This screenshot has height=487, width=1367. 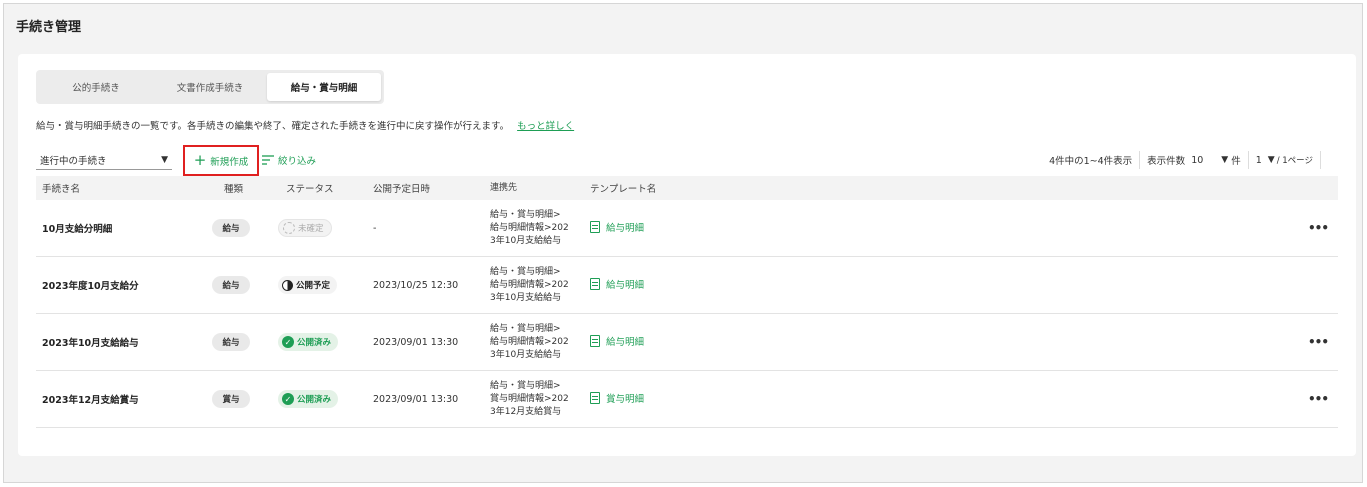 What do you see at coordinates (1258, 160) in the screenshot?
I see `page-value: 1` at bounding box center [1258, 160].